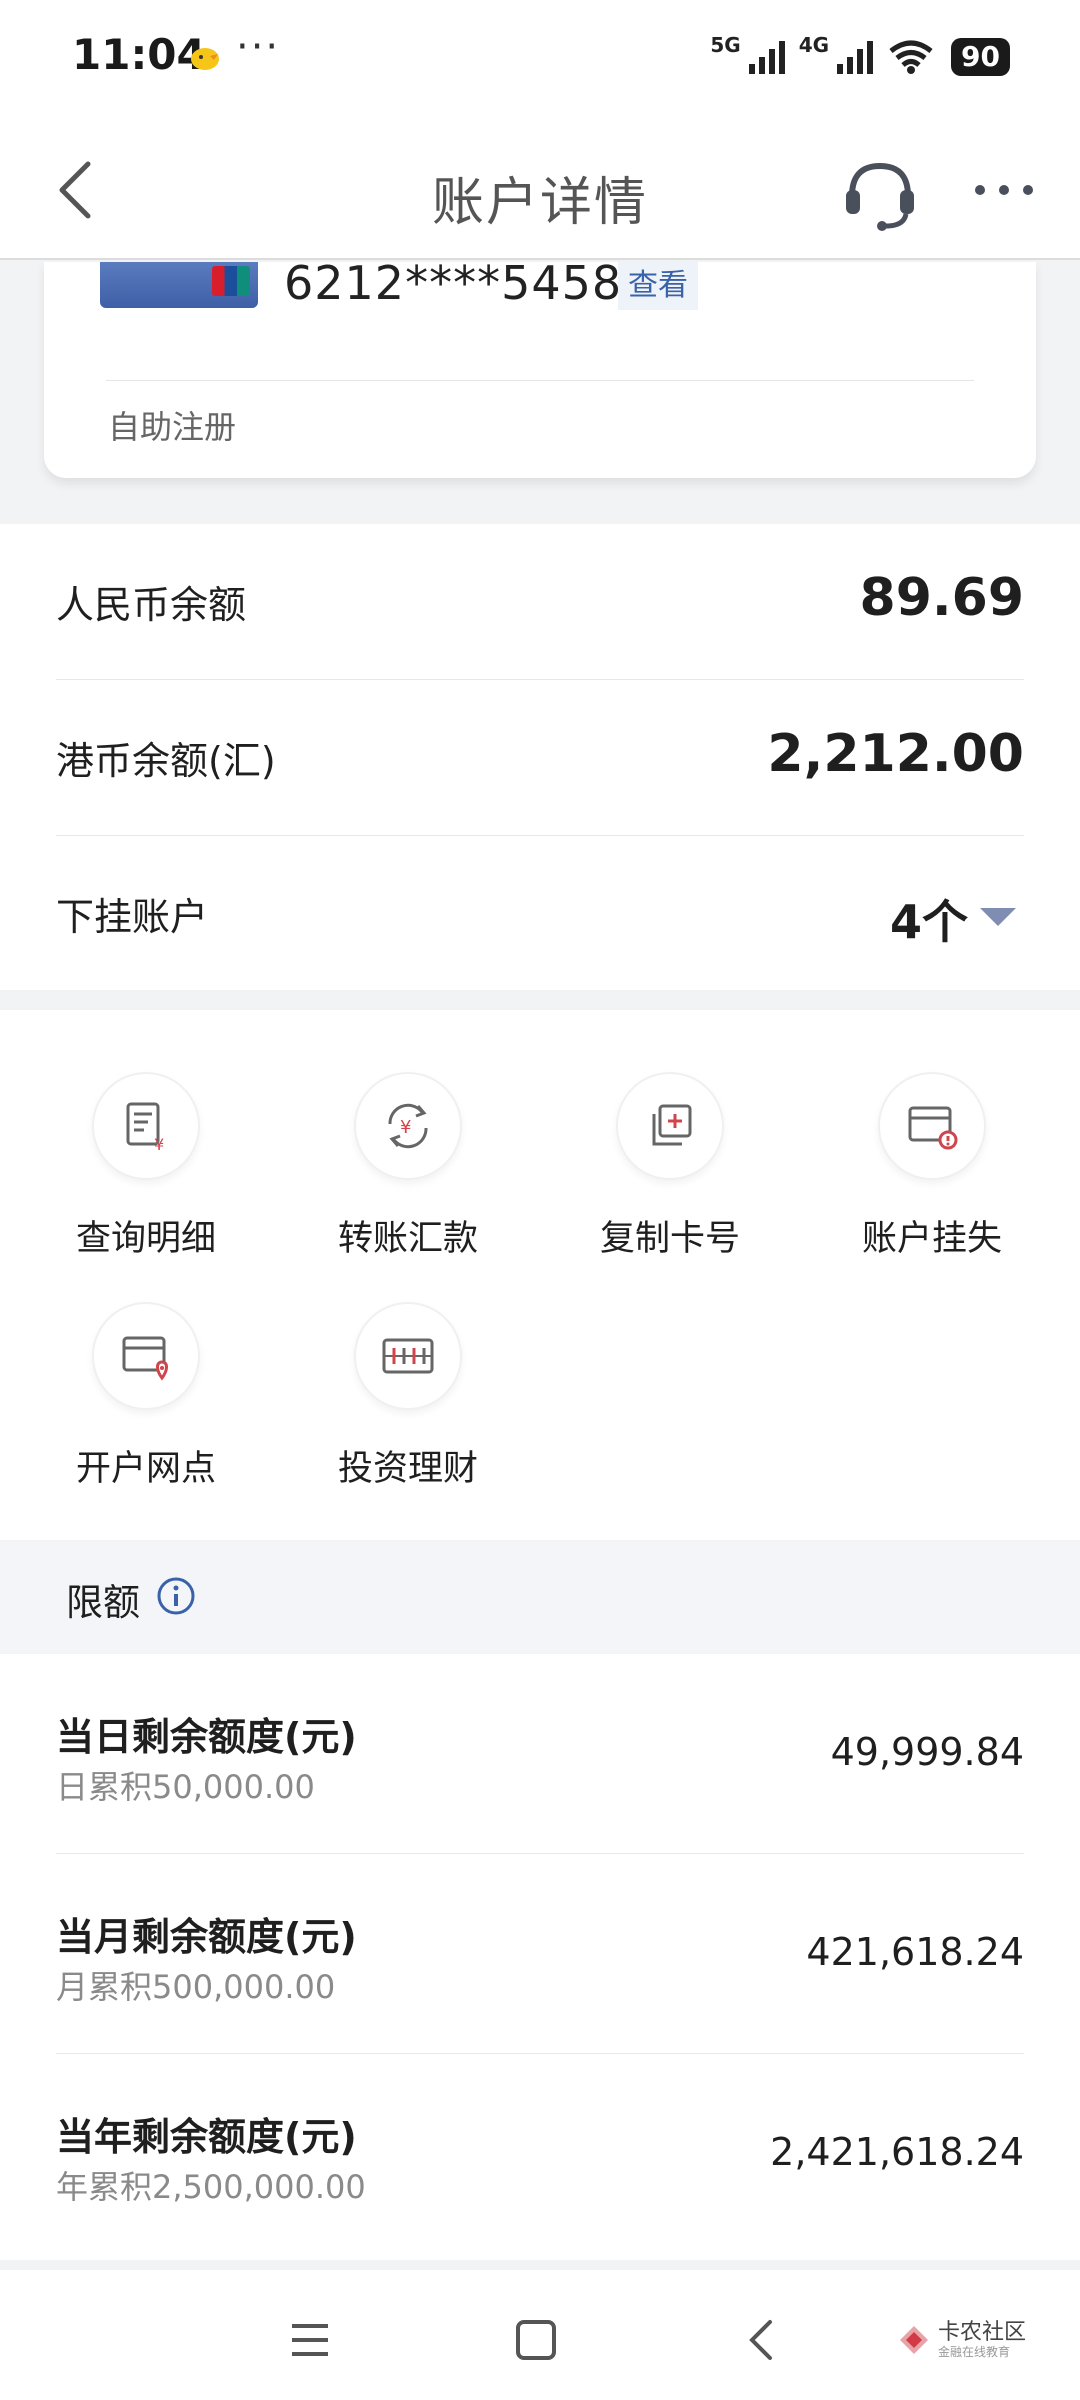 This screenshot has height=2400, width=1080. Describe the element at coordinates (814, 45) in the screenshot. I see `network-4g-label: 4G` at that location.